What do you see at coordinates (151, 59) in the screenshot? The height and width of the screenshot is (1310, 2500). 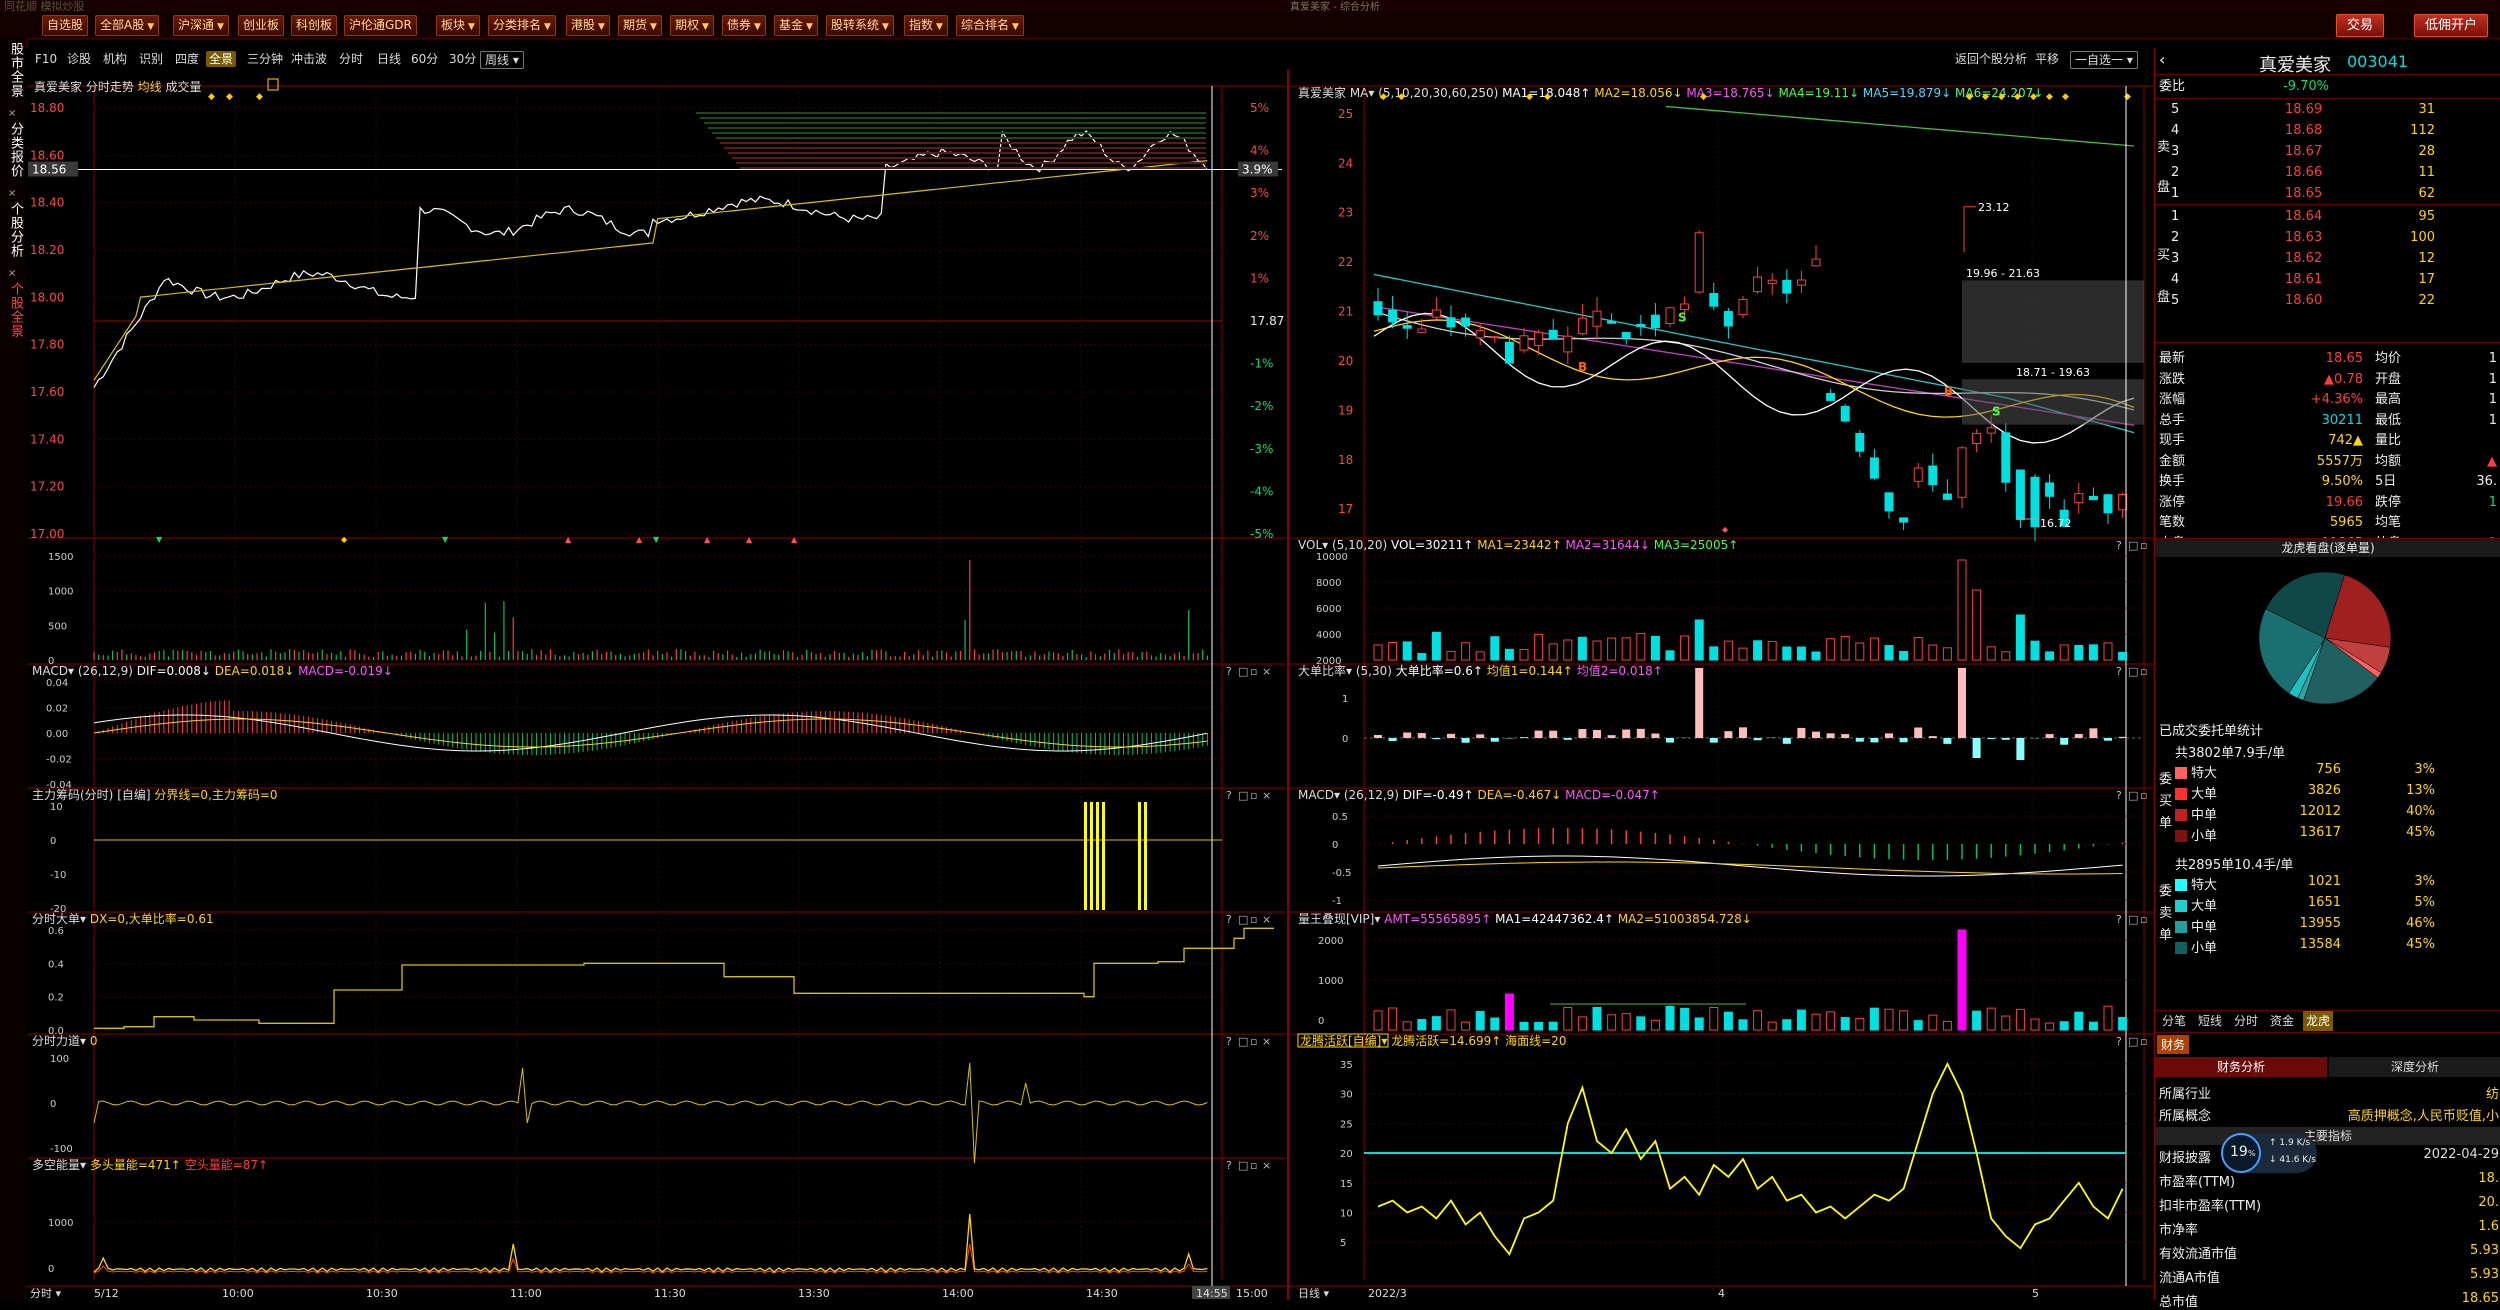 I see `toolbar-item-3: 识别` at bounding box center [151, 59].